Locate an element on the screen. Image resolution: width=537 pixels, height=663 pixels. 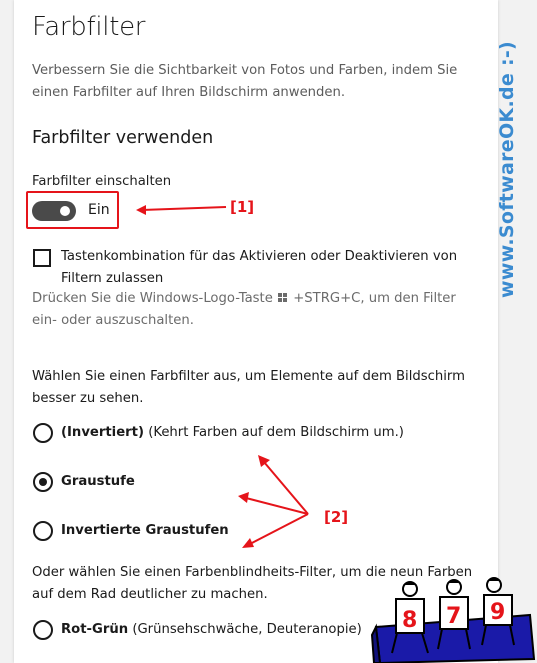
radio-selected-dot is located at coordinates (43, 482).